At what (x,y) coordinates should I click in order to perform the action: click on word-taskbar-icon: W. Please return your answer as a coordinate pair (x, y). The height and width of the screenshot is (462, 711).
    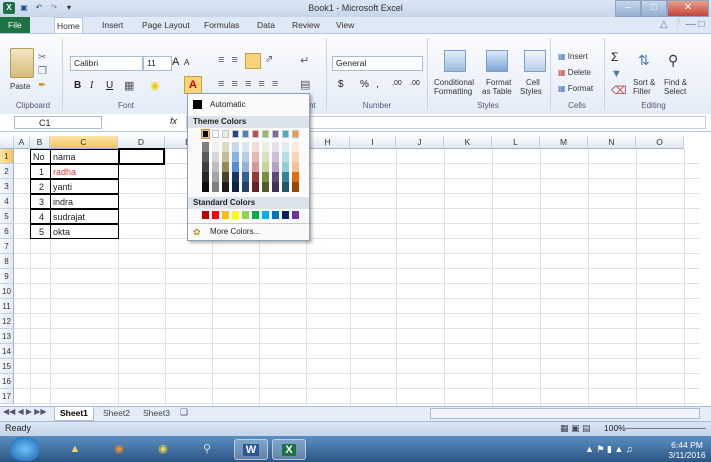
    Looking at the image, I should click on (251, 449).